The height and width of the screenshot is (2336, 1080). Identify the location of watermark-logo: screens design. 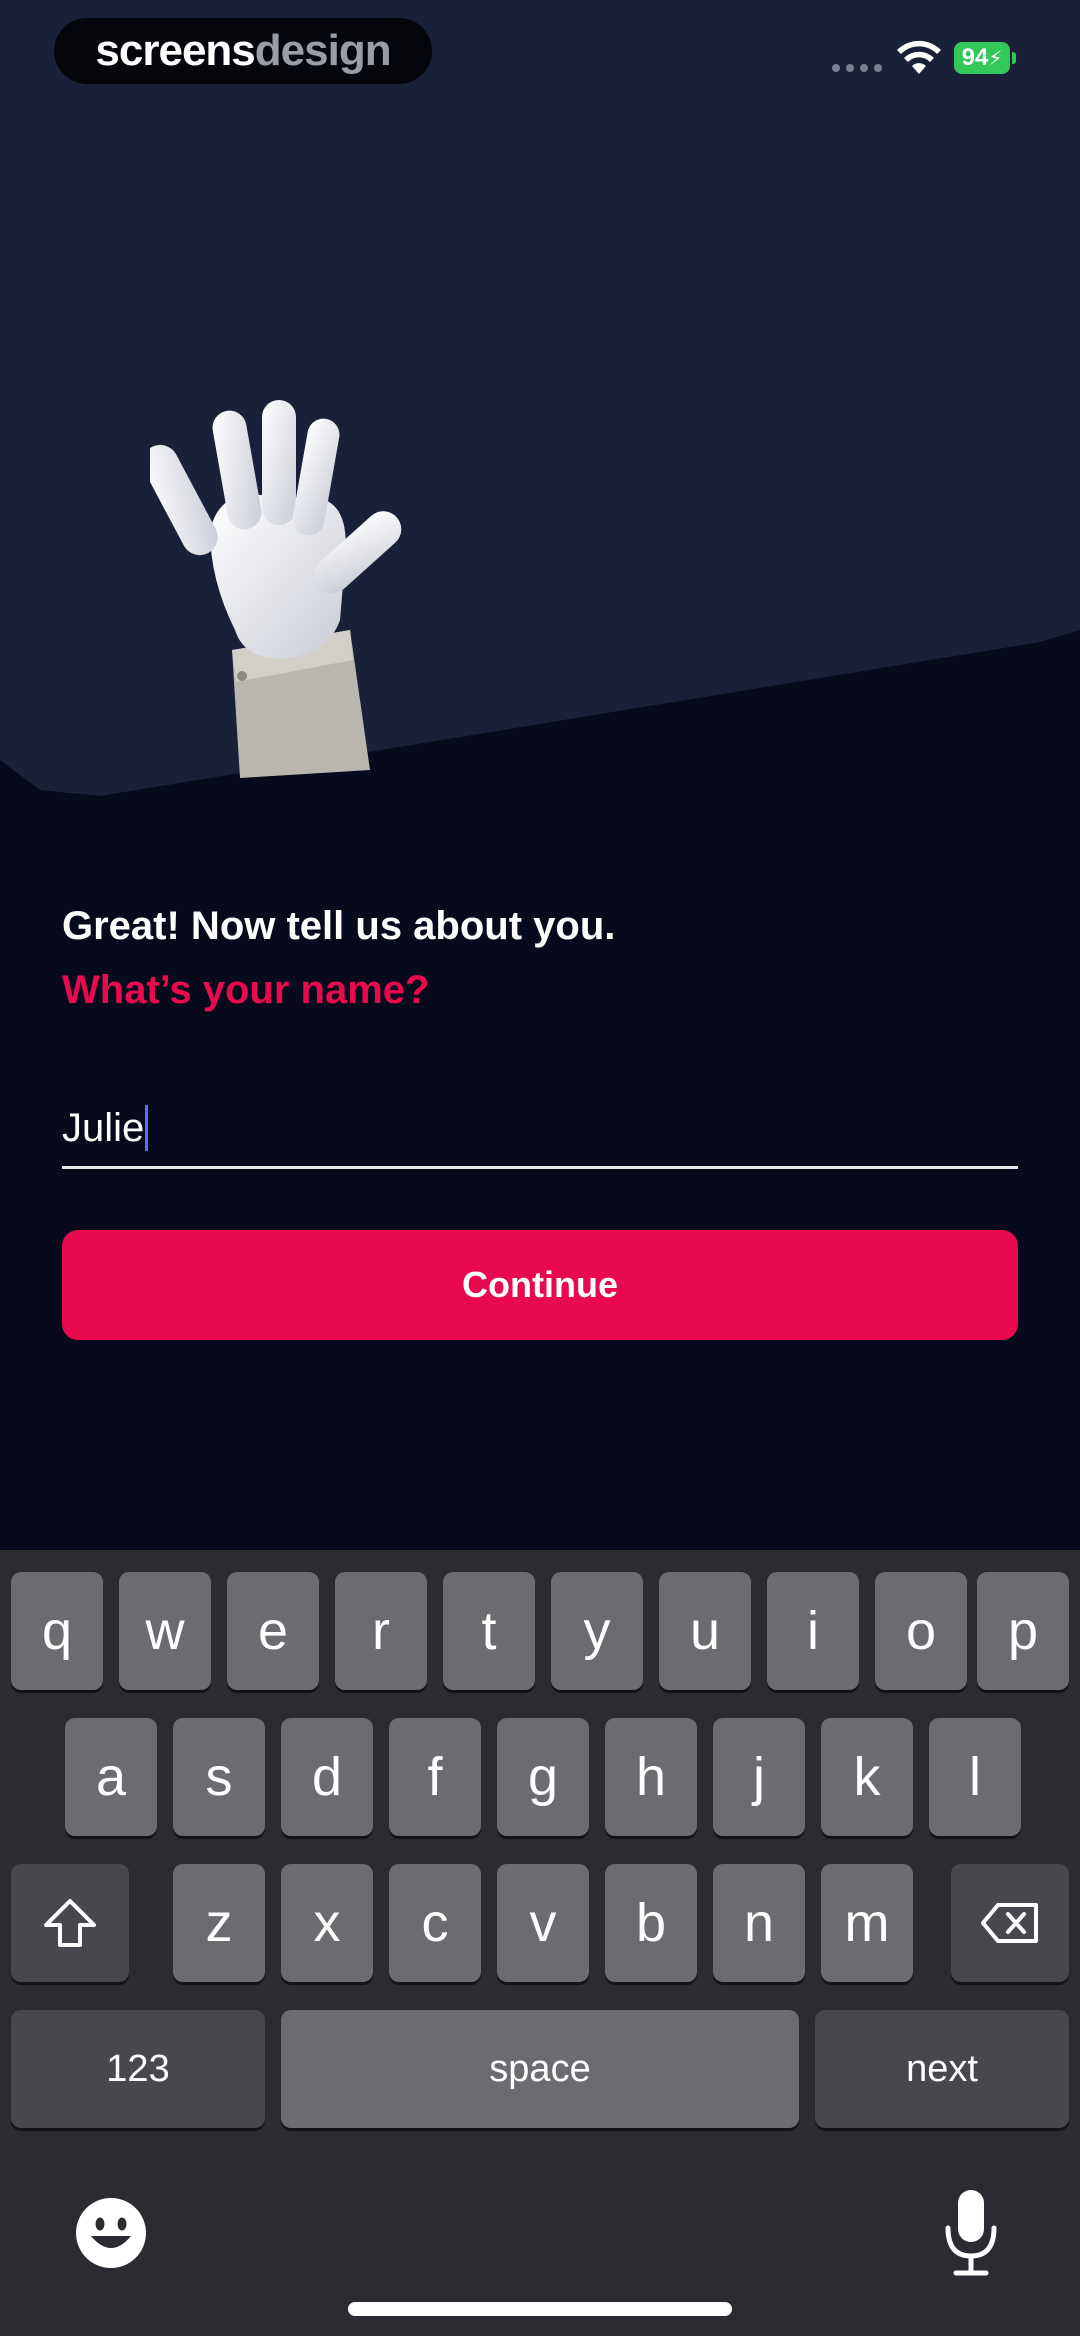
(243, 51).